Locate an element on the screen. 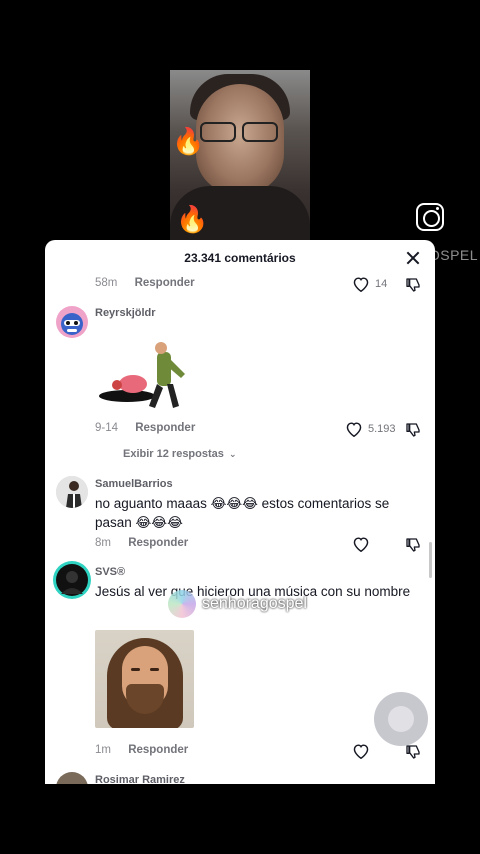  comment-meta: 9-14 Responder is located at coordinates (145, 428).